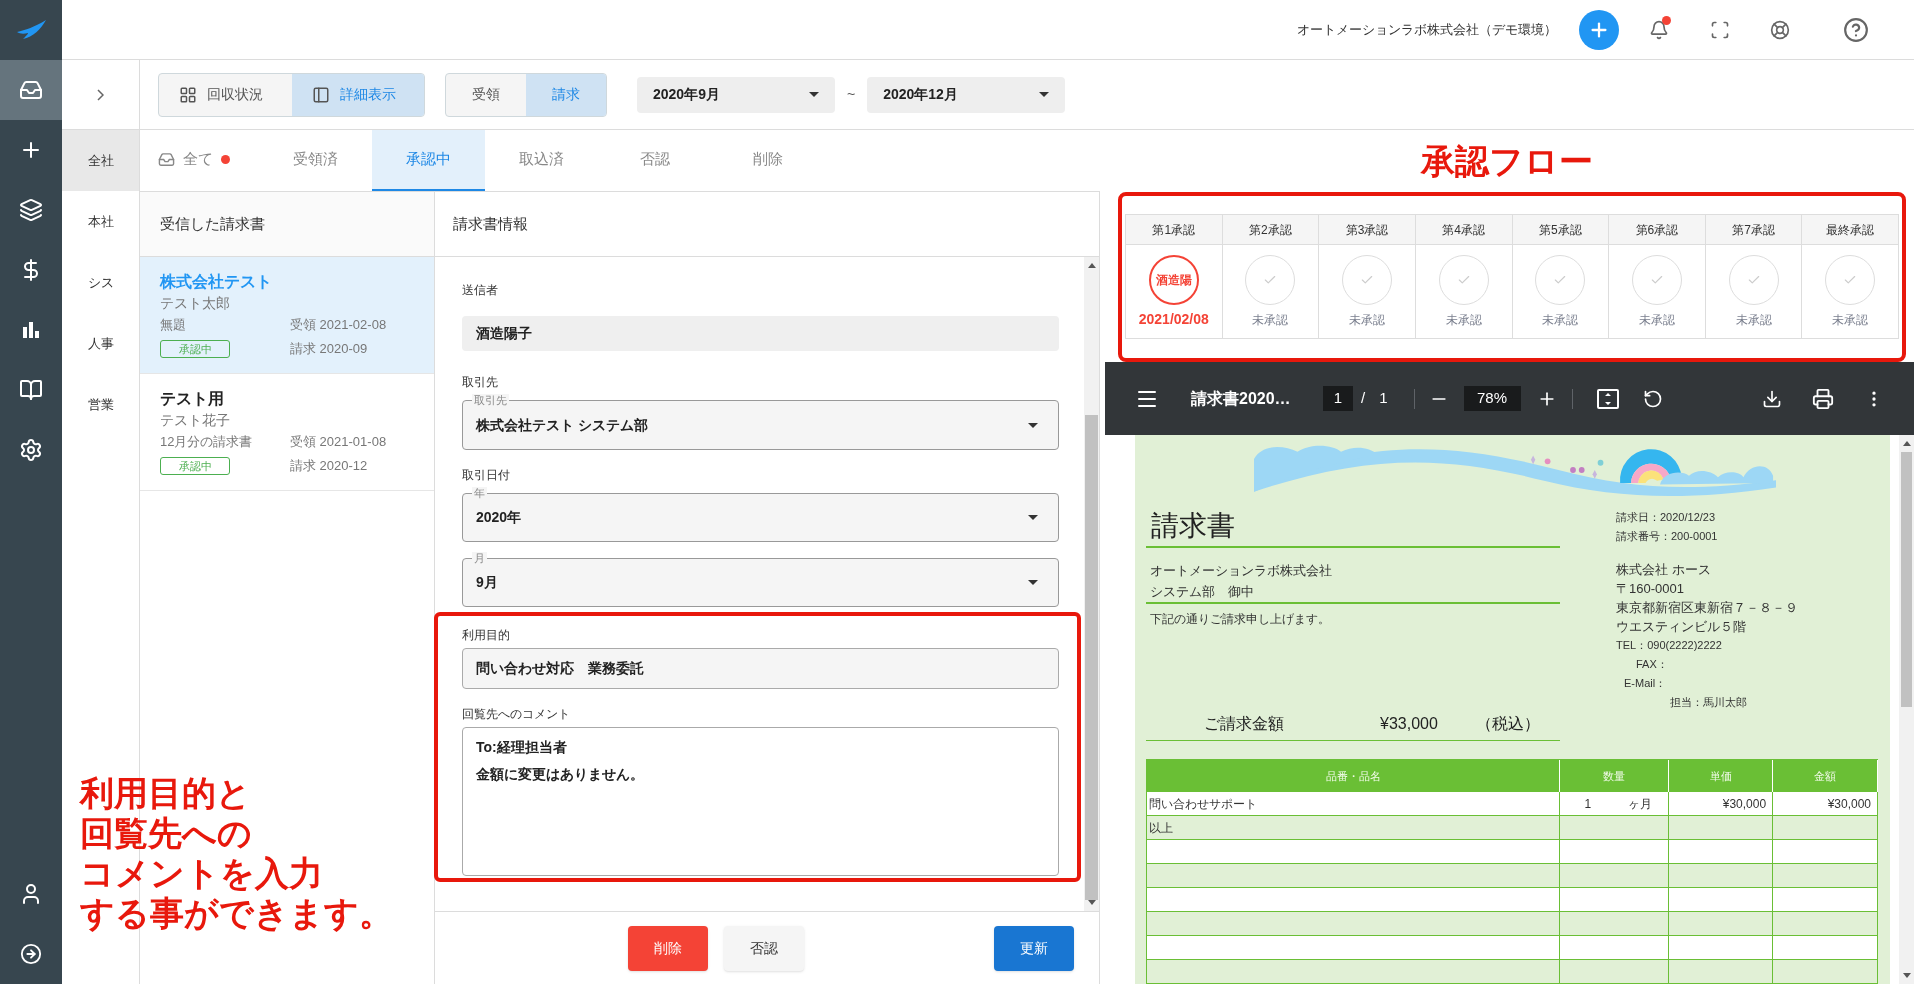 Image resolution: width=1914 pixels, height=984 pixels. Describe the element at coordinates (100, 160) in the screenshot. I see `department-item: 全社` at that location.